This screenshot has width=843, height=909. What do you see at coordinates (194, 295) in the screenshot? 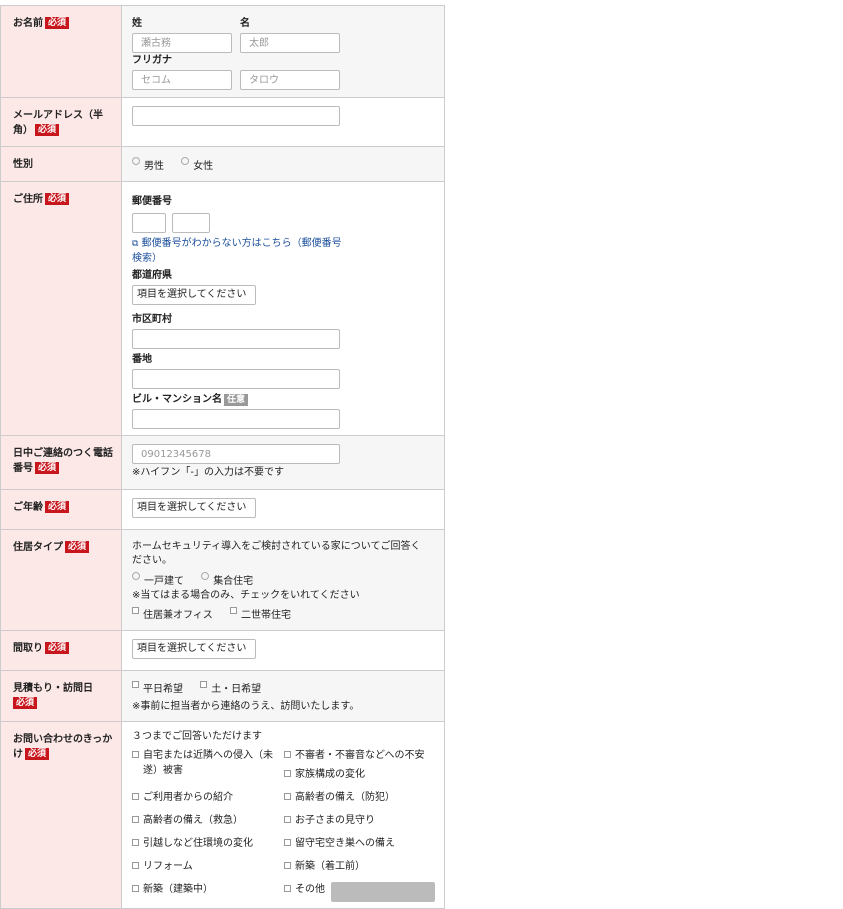
I see `prefecture-select: 項目を選択してください` at bounding box center [194, 295].